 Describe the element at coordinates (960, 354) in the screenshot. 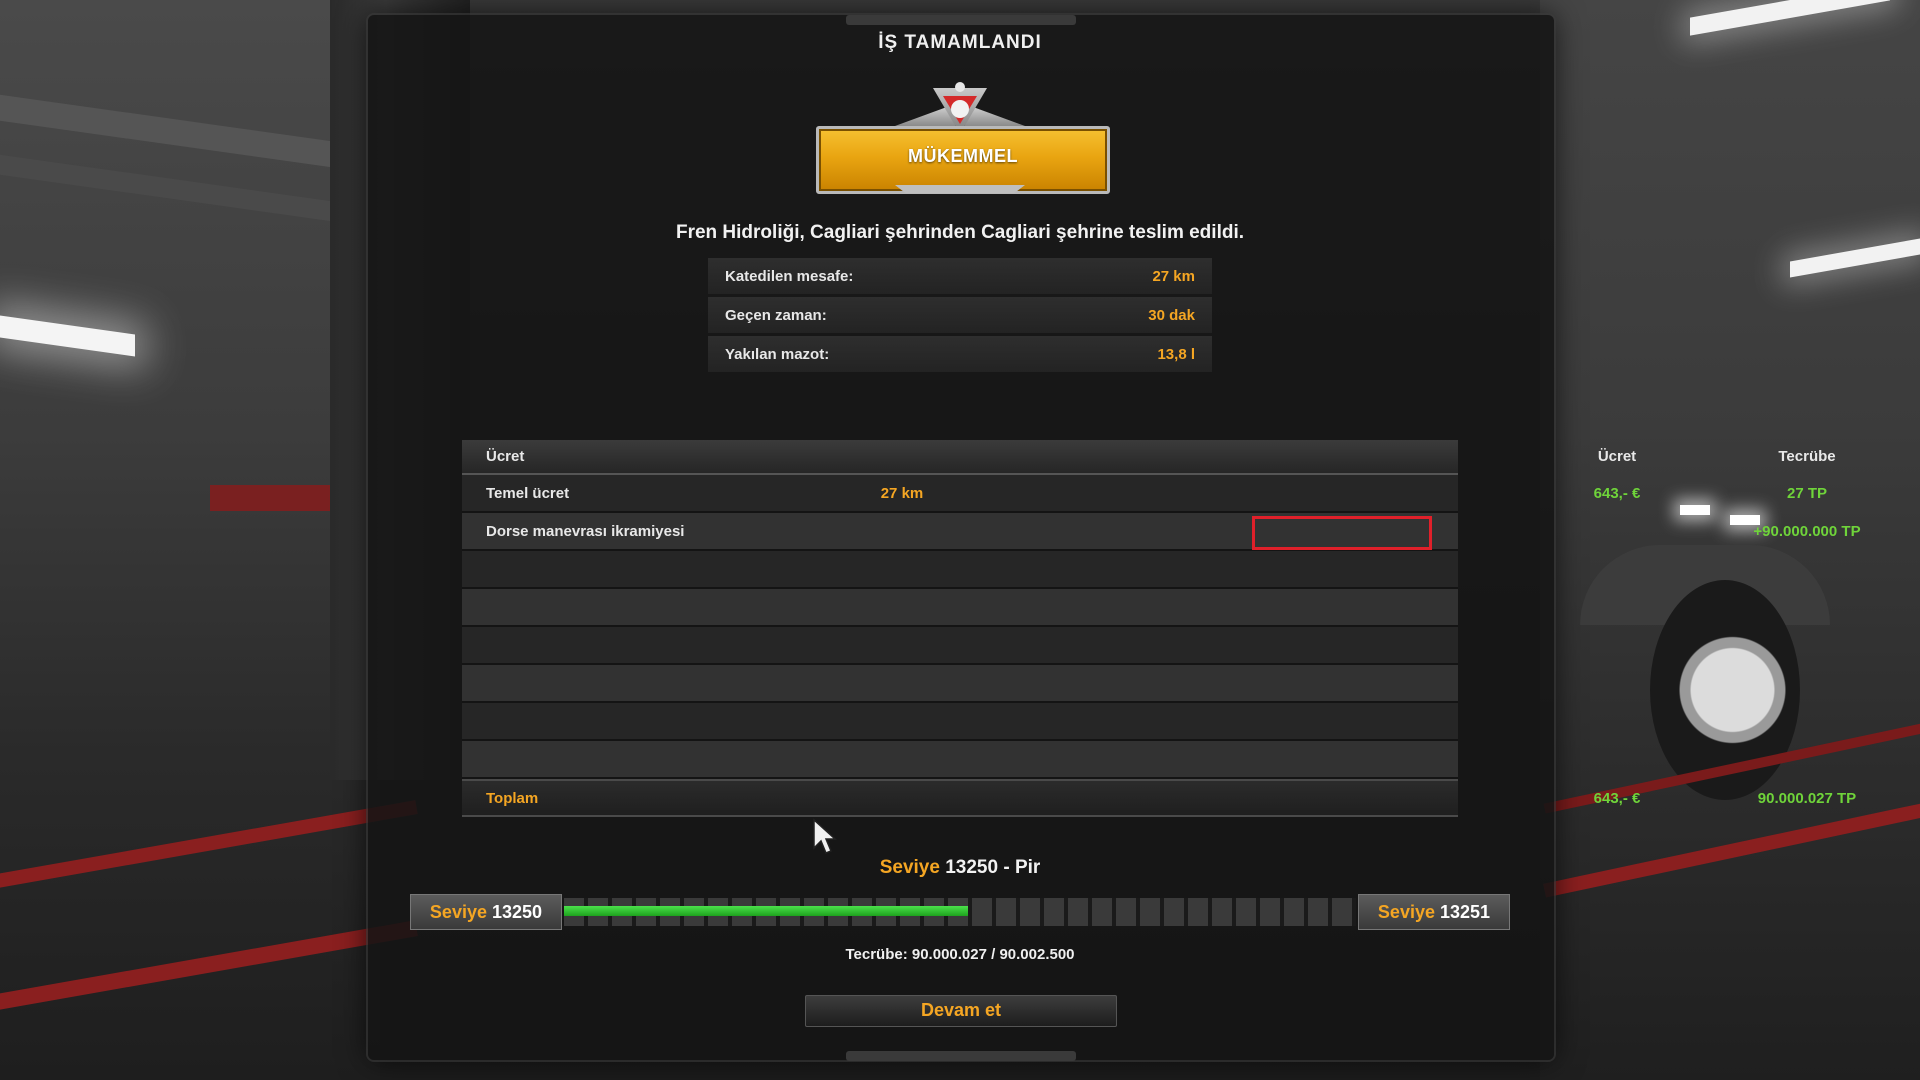

I see `stat-row-fuel: Yakılan mazot: 13,8 l` at that location.